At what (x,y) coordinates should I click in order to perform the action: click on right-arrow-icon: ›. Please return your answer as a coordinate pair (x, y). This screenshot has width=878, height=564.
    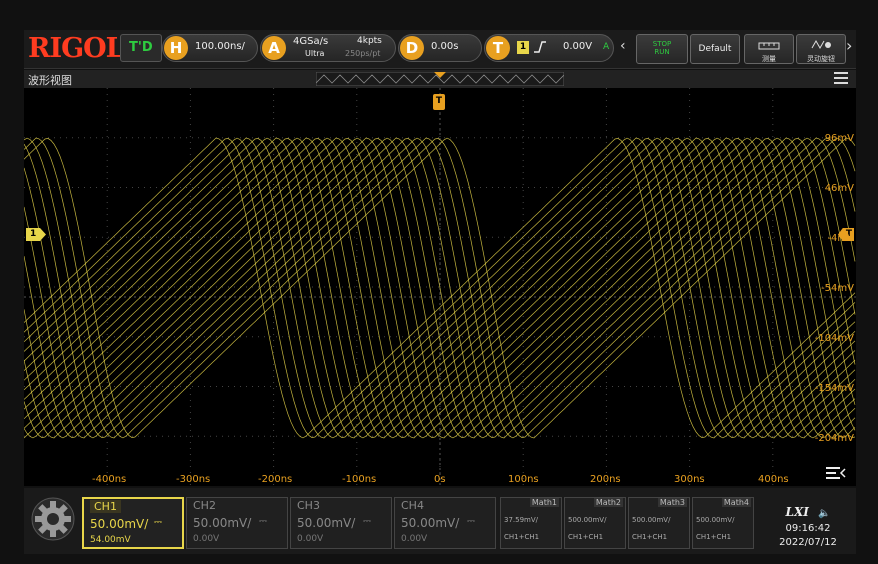
    Looking at the image, I should click on (849, 45).